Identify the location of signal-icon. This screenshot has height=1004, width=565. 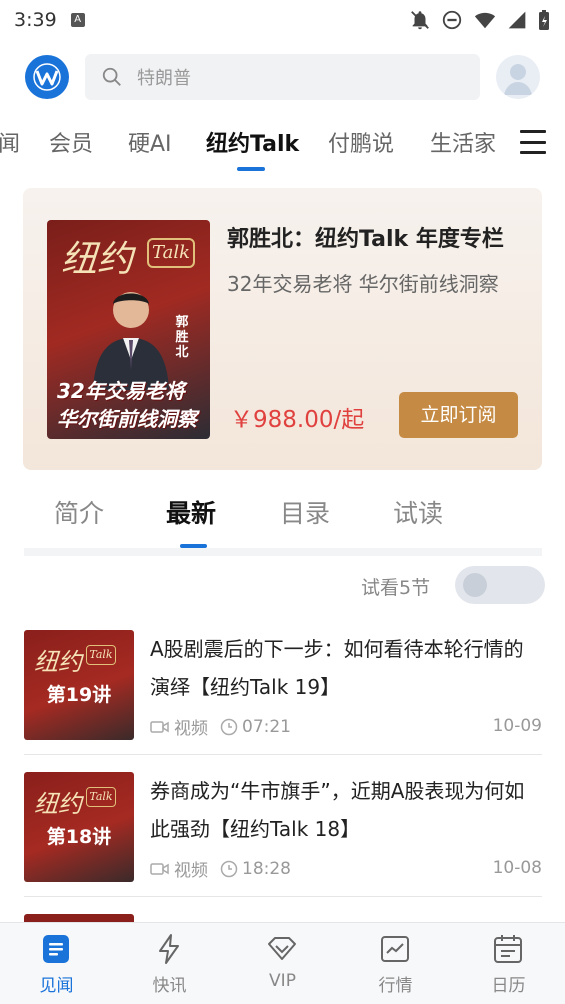
(517, 20).